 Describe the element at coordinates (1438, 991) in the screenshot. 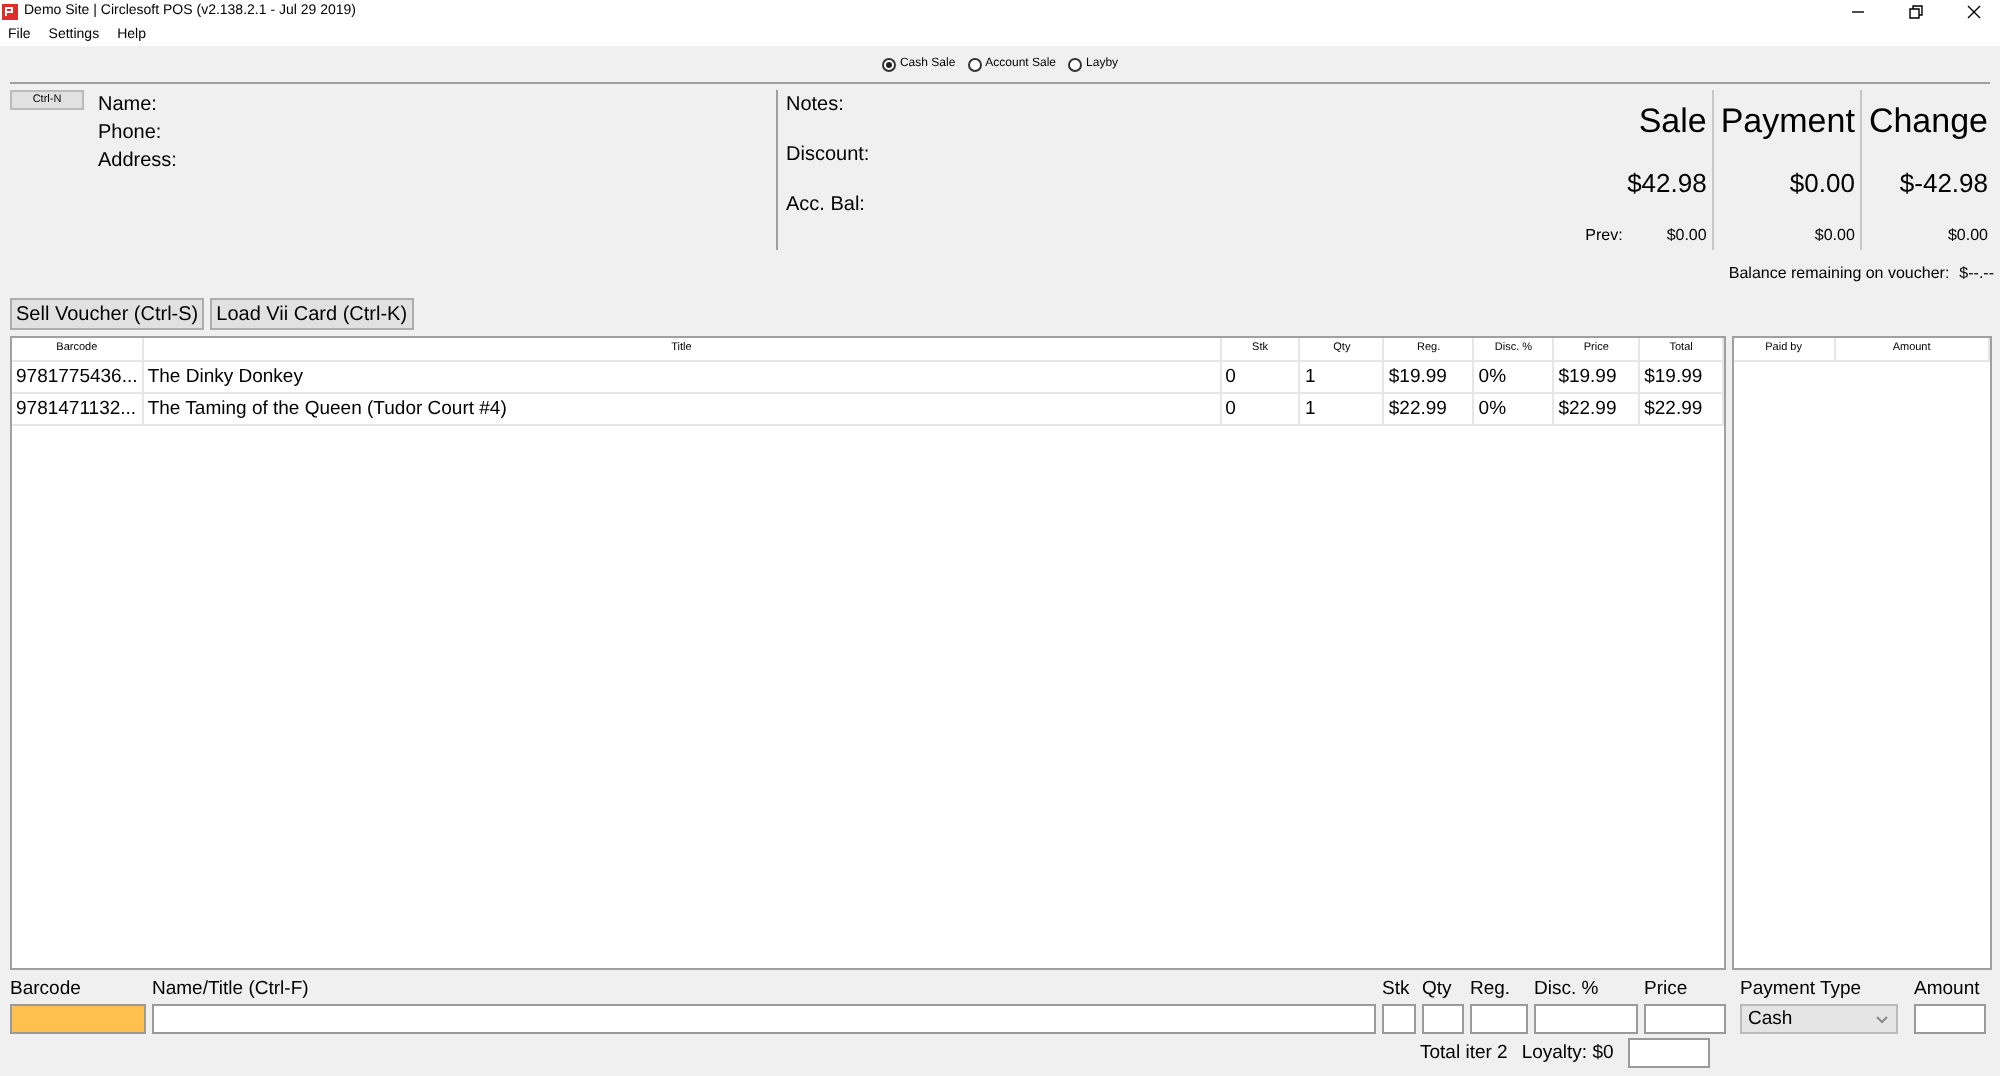

I see `field-label: Qty` at that location.